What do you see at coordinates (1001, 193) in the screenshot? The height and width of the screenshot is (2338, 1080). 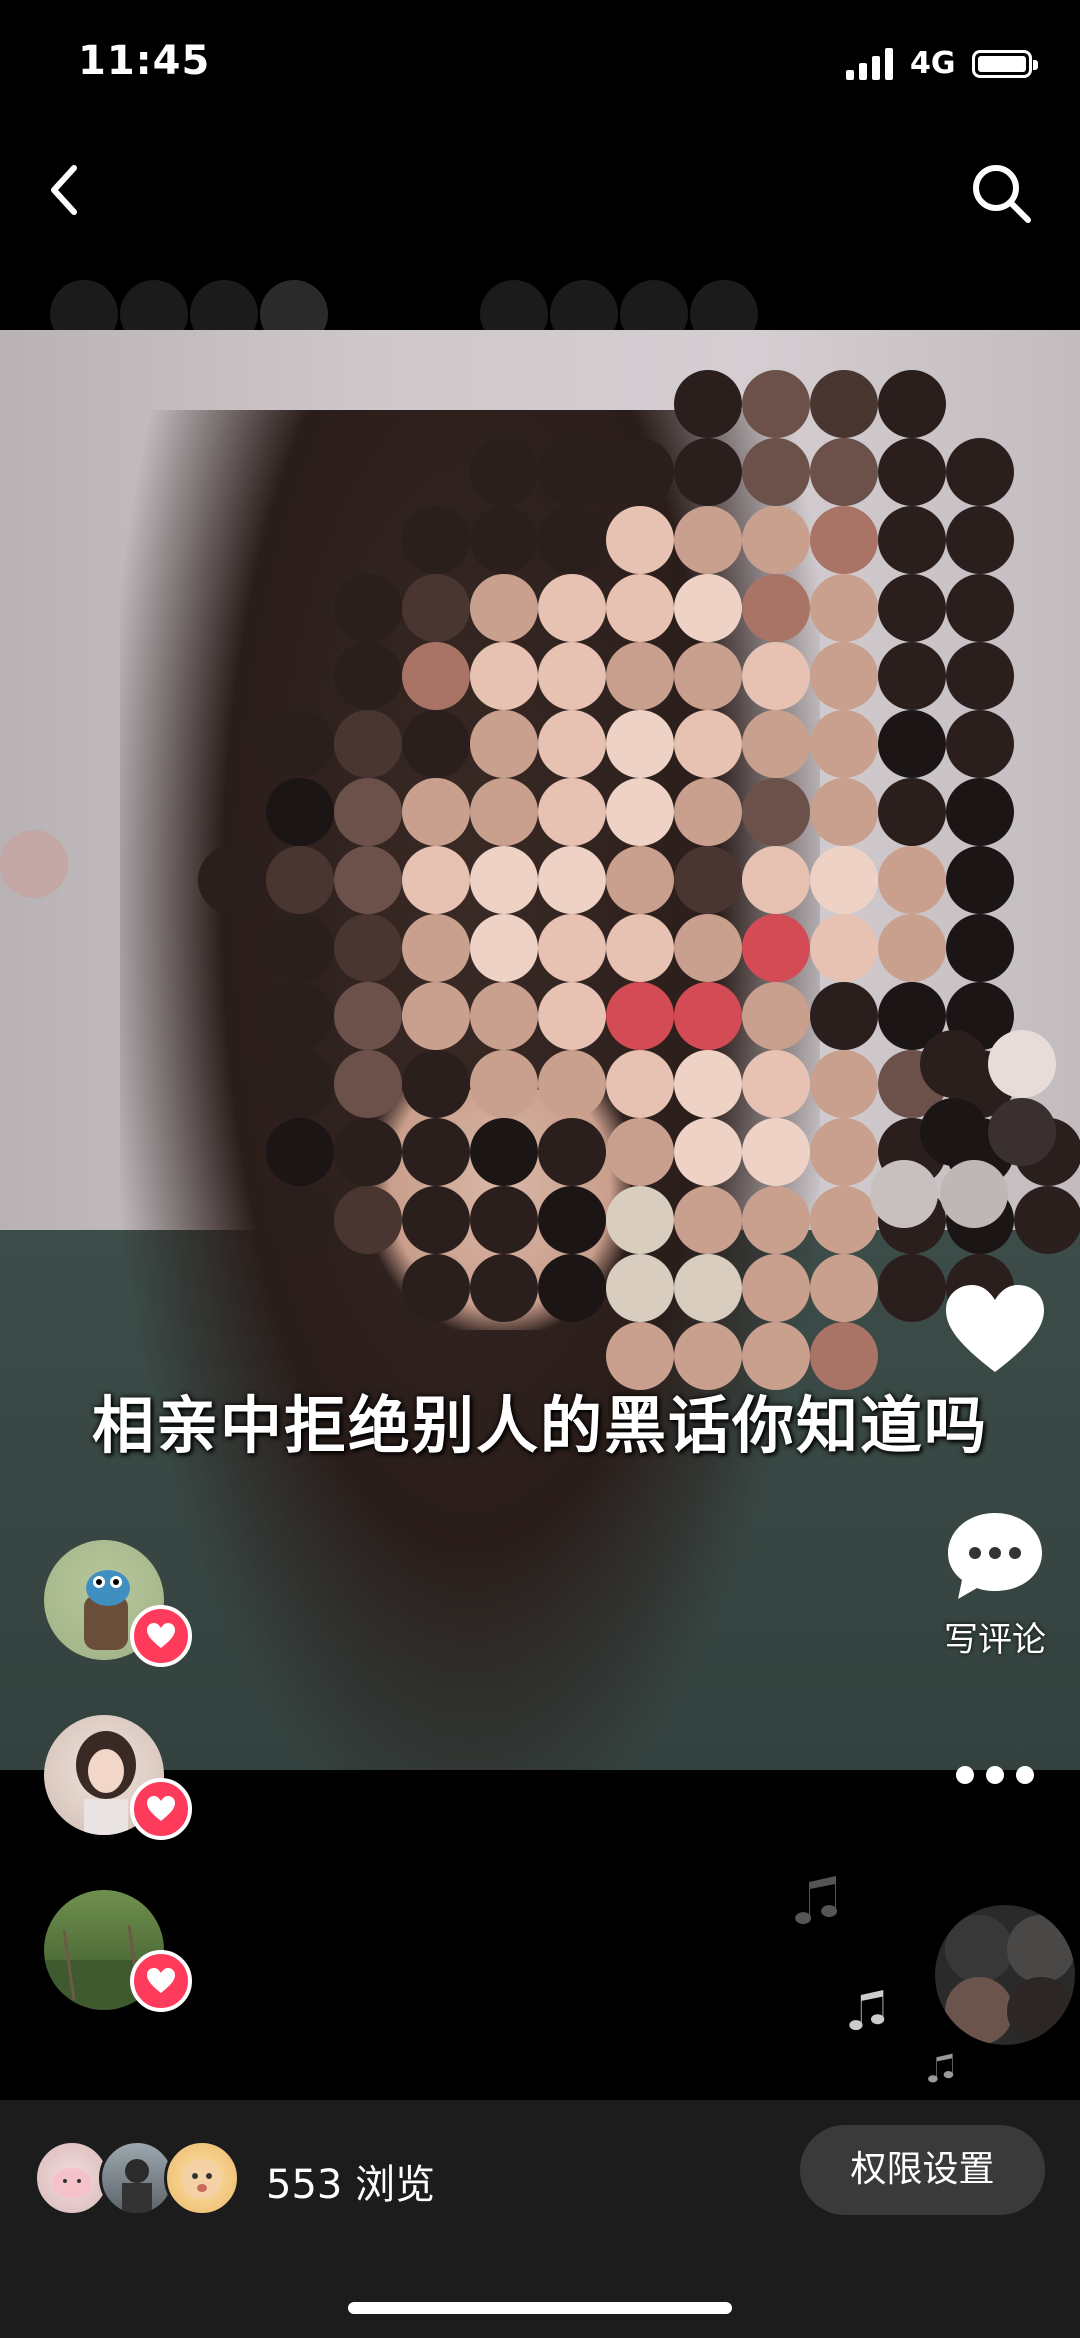 I see `search-icon` at bounding box center [1001, 193].